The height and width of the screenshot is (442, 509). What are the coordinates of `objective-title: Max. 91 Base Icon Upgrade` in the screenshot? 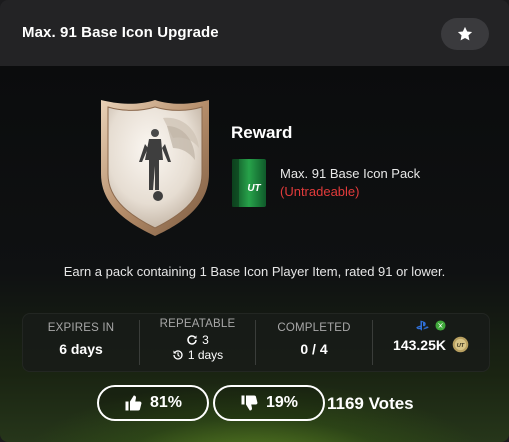 It's located at (120, 32).